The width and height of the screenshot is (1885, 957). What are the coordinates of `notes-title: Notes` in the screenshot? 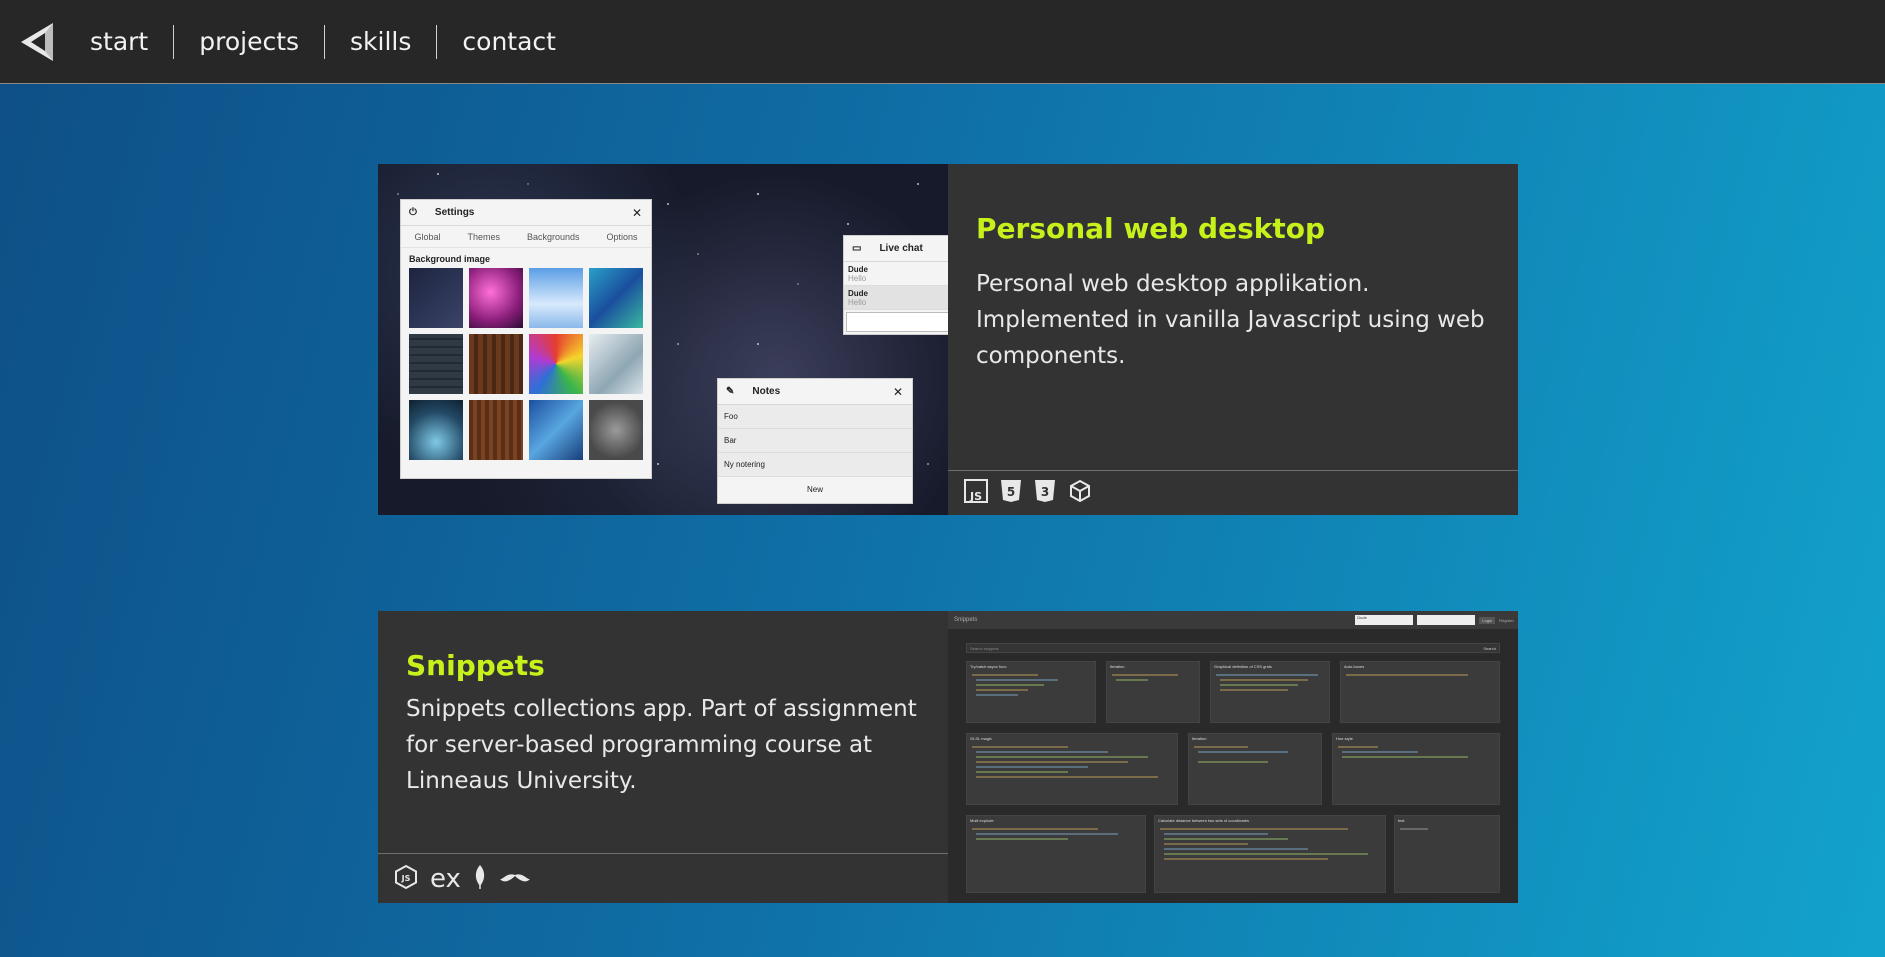 It's located at (766, 391).